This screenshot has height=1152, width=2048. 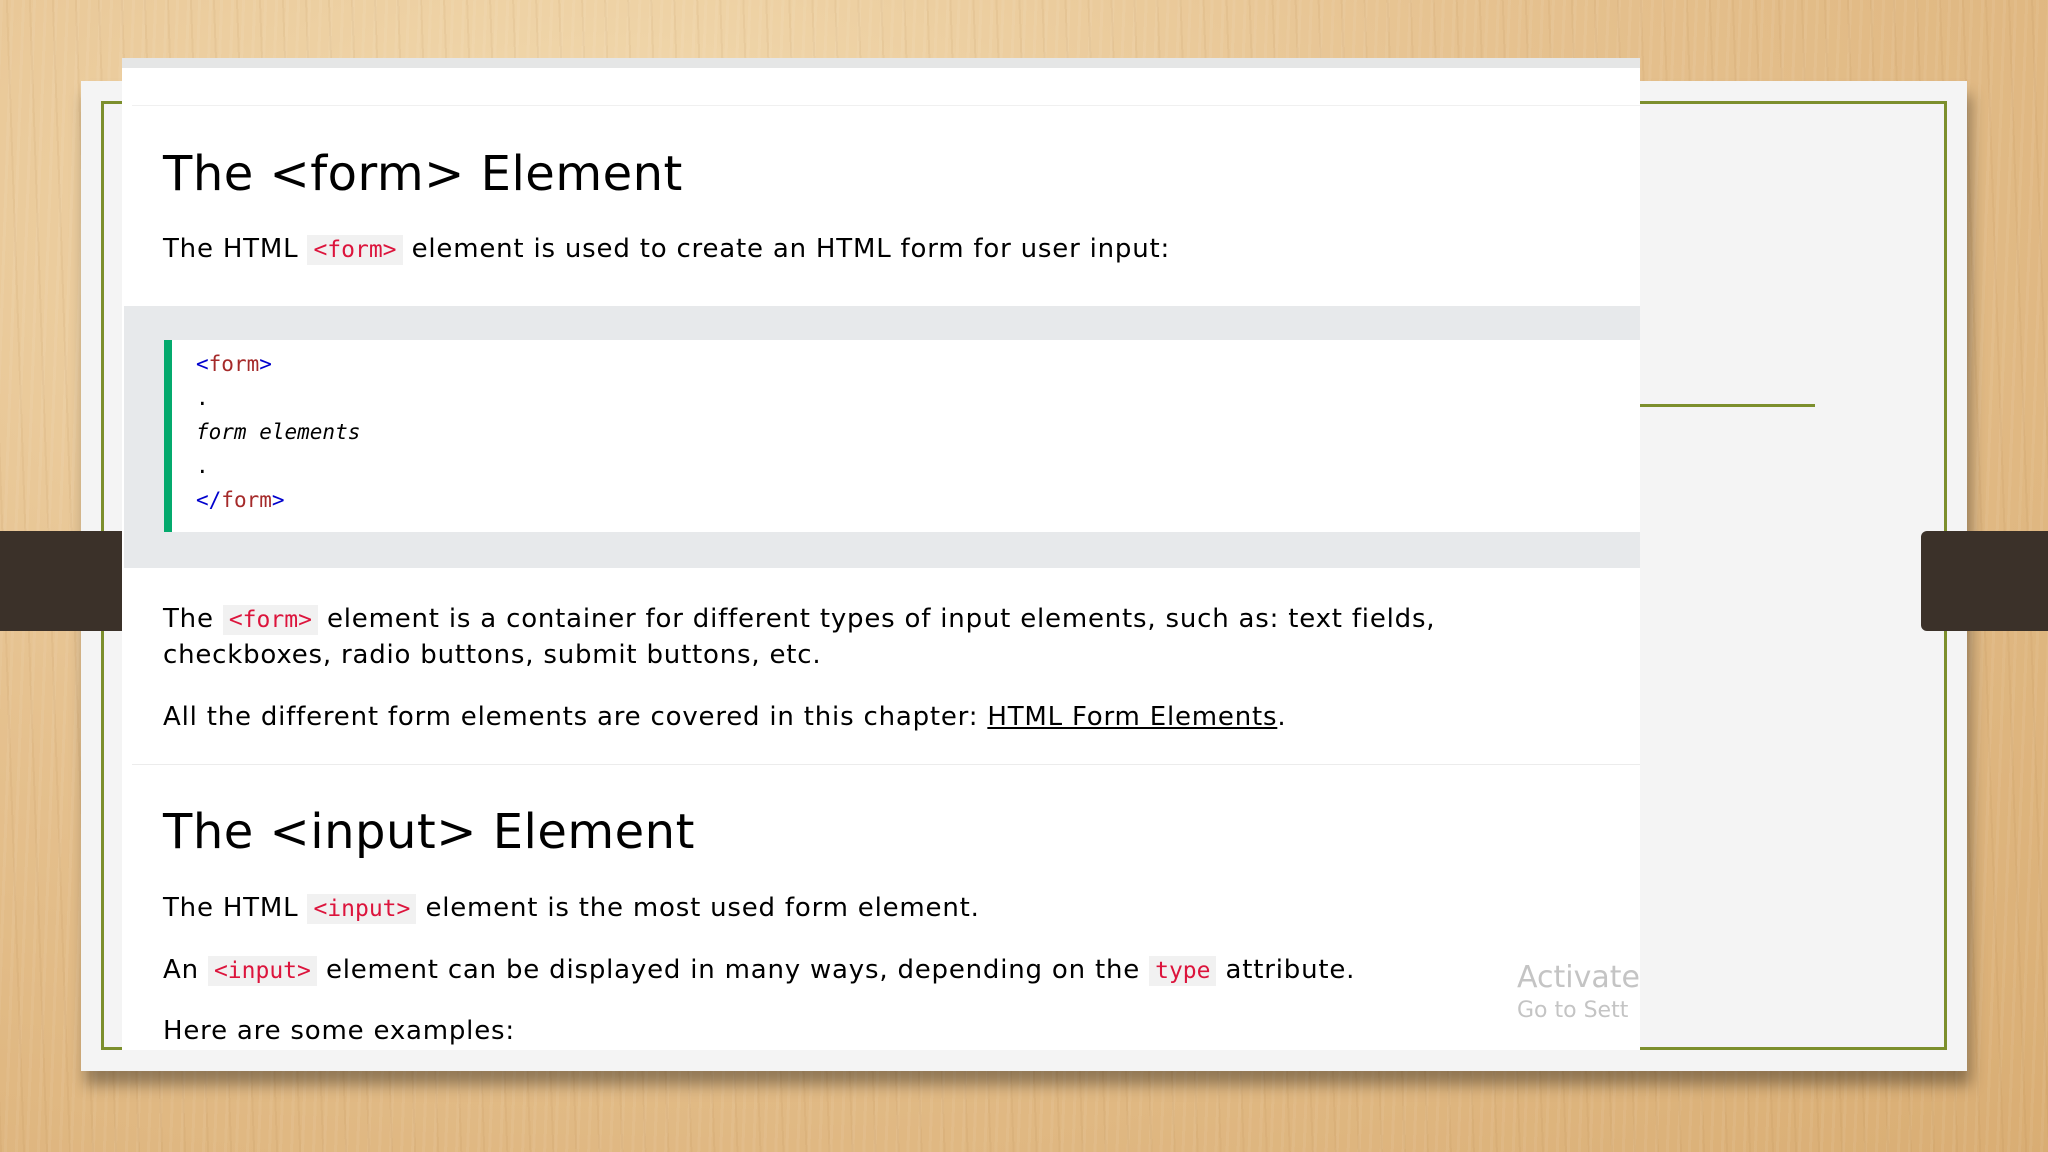 What do you see at coordinates (886, 764) in the screenshot?
I see `section-divider` at bounding box center [886, 764].